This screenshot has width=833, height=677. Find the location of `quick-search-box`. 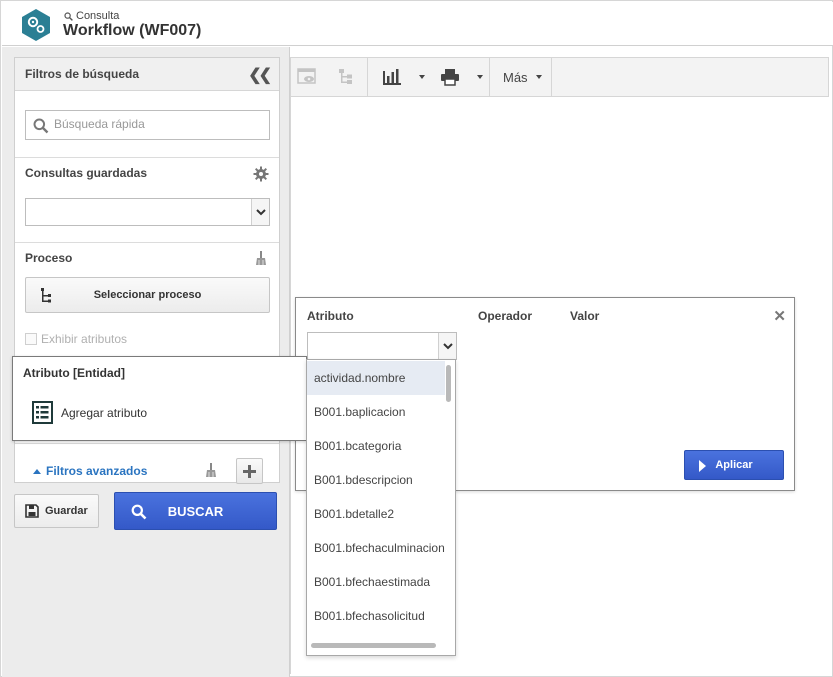

quick-search-box is located at coordinates (147, 125).